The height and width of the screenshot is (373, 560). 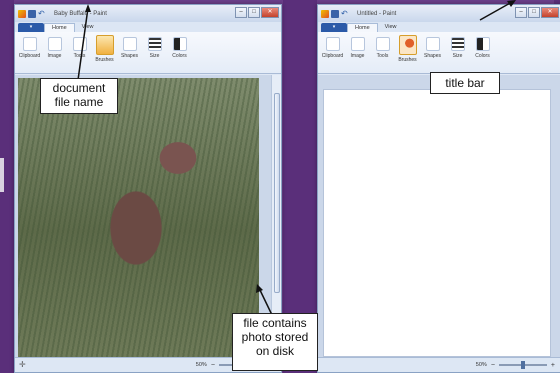 I want to click on window-title: Baby Buffalo - Paint, so click(x=80, y=13).